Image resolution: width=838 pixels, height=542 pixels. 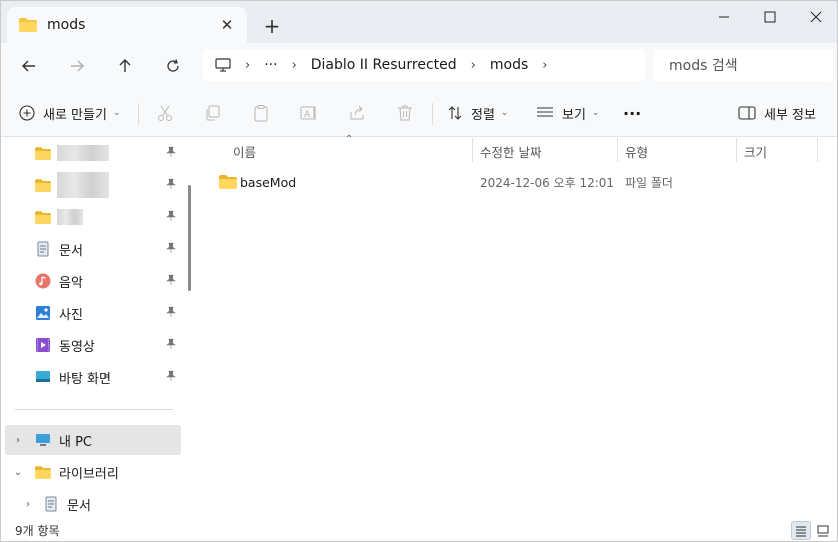 I want to click on address-bar: › ··· › Diablo II Resurrected › mods ›, so click(x=424, y=65).